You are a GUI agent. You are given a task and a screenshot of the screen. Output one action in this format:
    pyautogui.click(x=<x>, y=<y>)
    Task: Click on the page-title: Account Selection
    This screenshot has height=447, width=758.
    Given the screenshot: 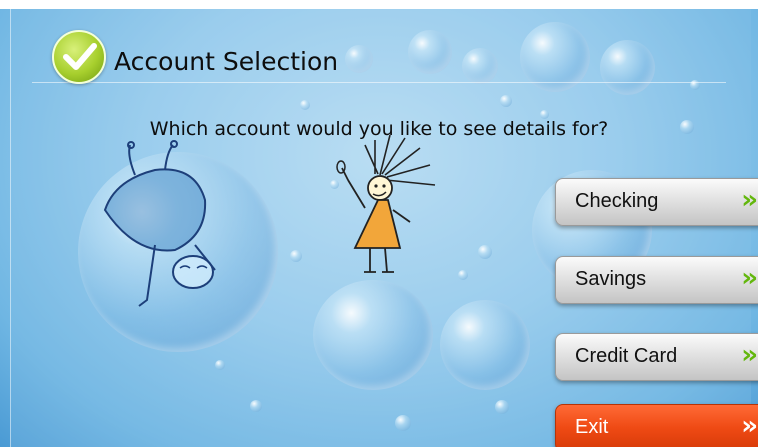 What is the action you would take?
    pyautogui.click(x=226, y=61)
    